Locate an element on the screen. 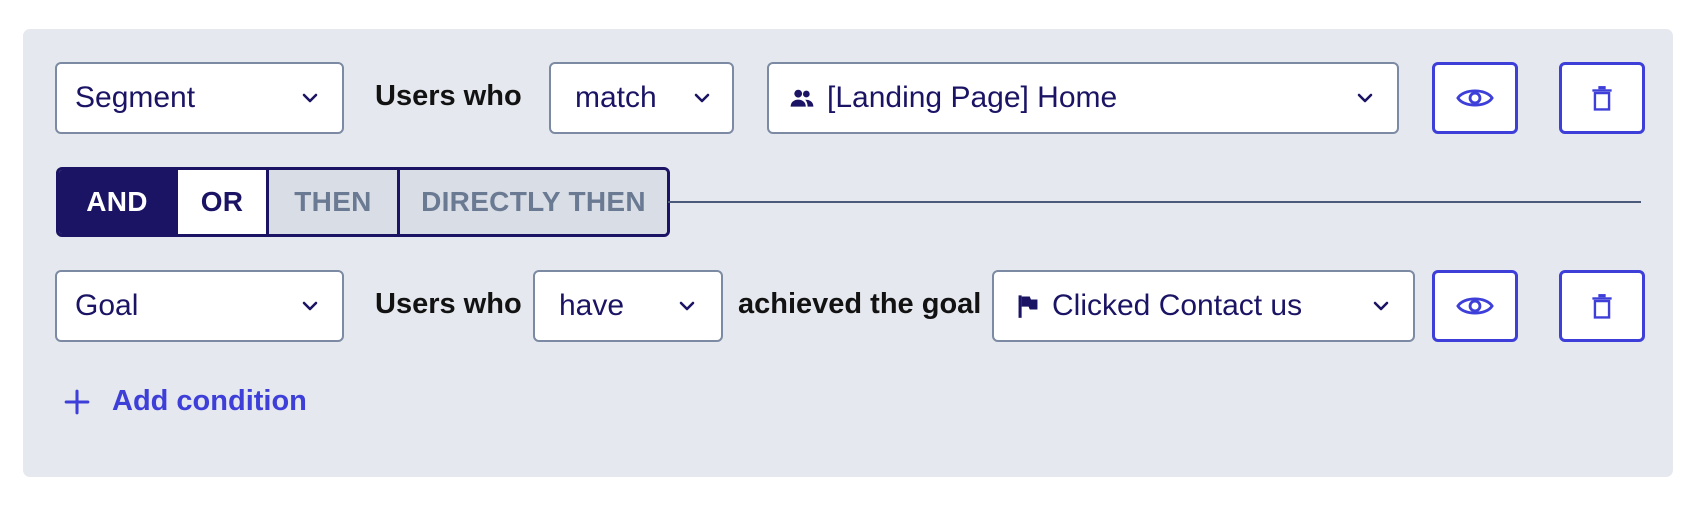 The height and width of the screenshot is (510, 1700). logic-connector-toggle: AND OR THEN DIRECTLY THEN is located at coordinates (363, 202).